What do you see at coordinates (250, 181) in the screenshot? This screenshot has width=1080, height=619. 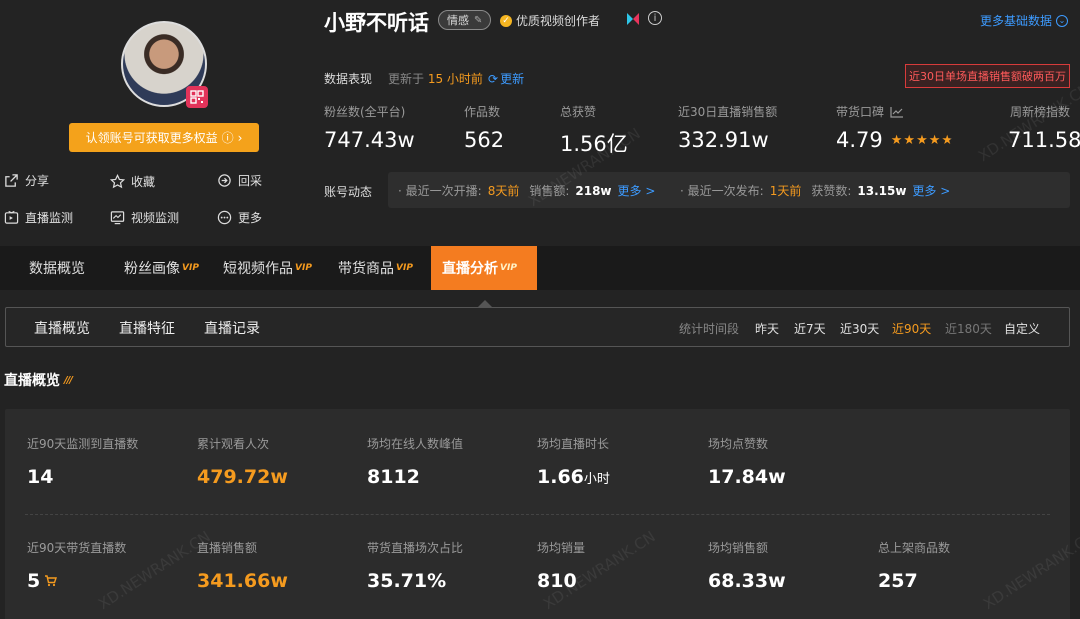 I see `recollect-label: 回采` at bounding box center [250, 181].